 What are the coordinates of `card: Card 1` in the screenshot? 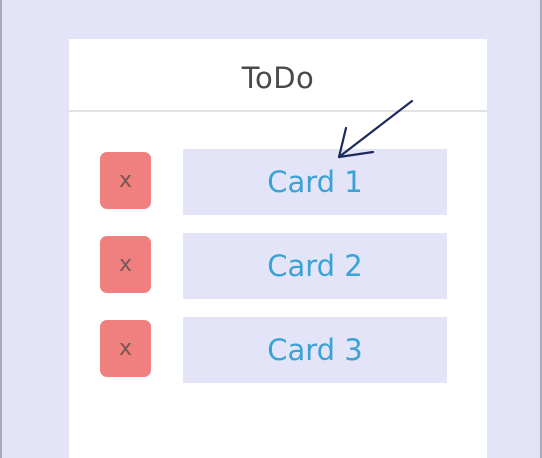 It's located at (315, 182).